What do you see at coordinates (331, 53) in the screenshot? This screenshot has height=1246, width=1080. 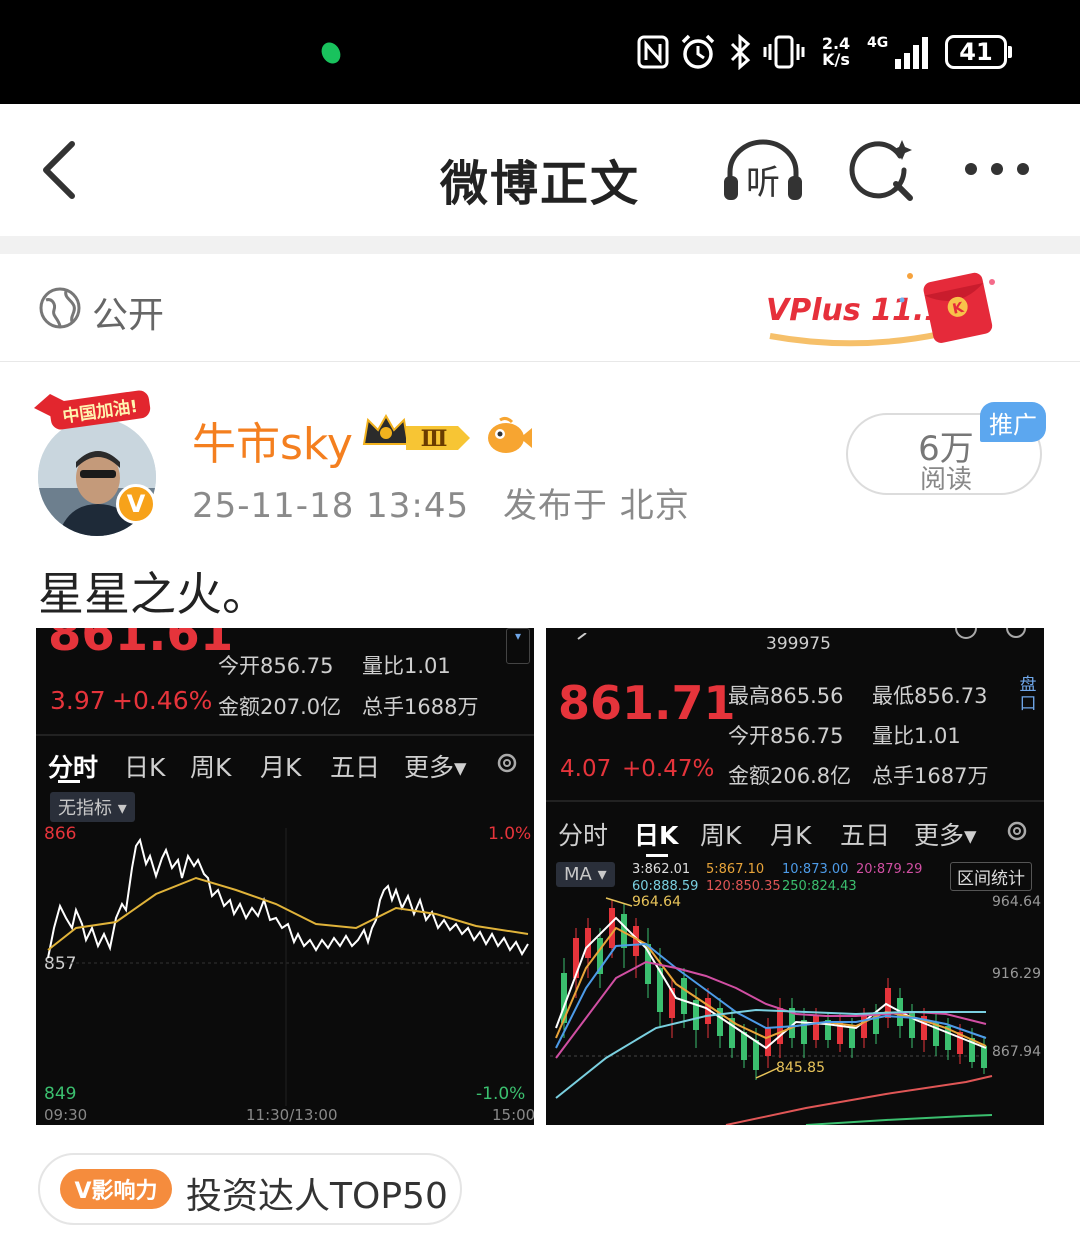 I see `app-indicator-icon` at bounding box center [331, 53].